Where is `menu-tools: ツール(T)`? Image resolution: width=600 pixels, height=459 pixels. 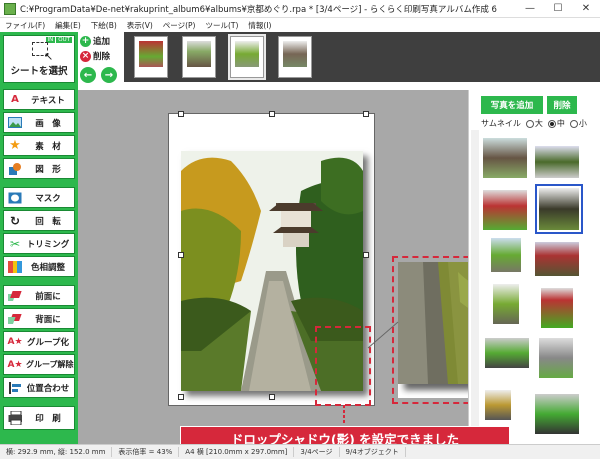 menu-tools: ツール(T) is located at coordinates (221, 25).